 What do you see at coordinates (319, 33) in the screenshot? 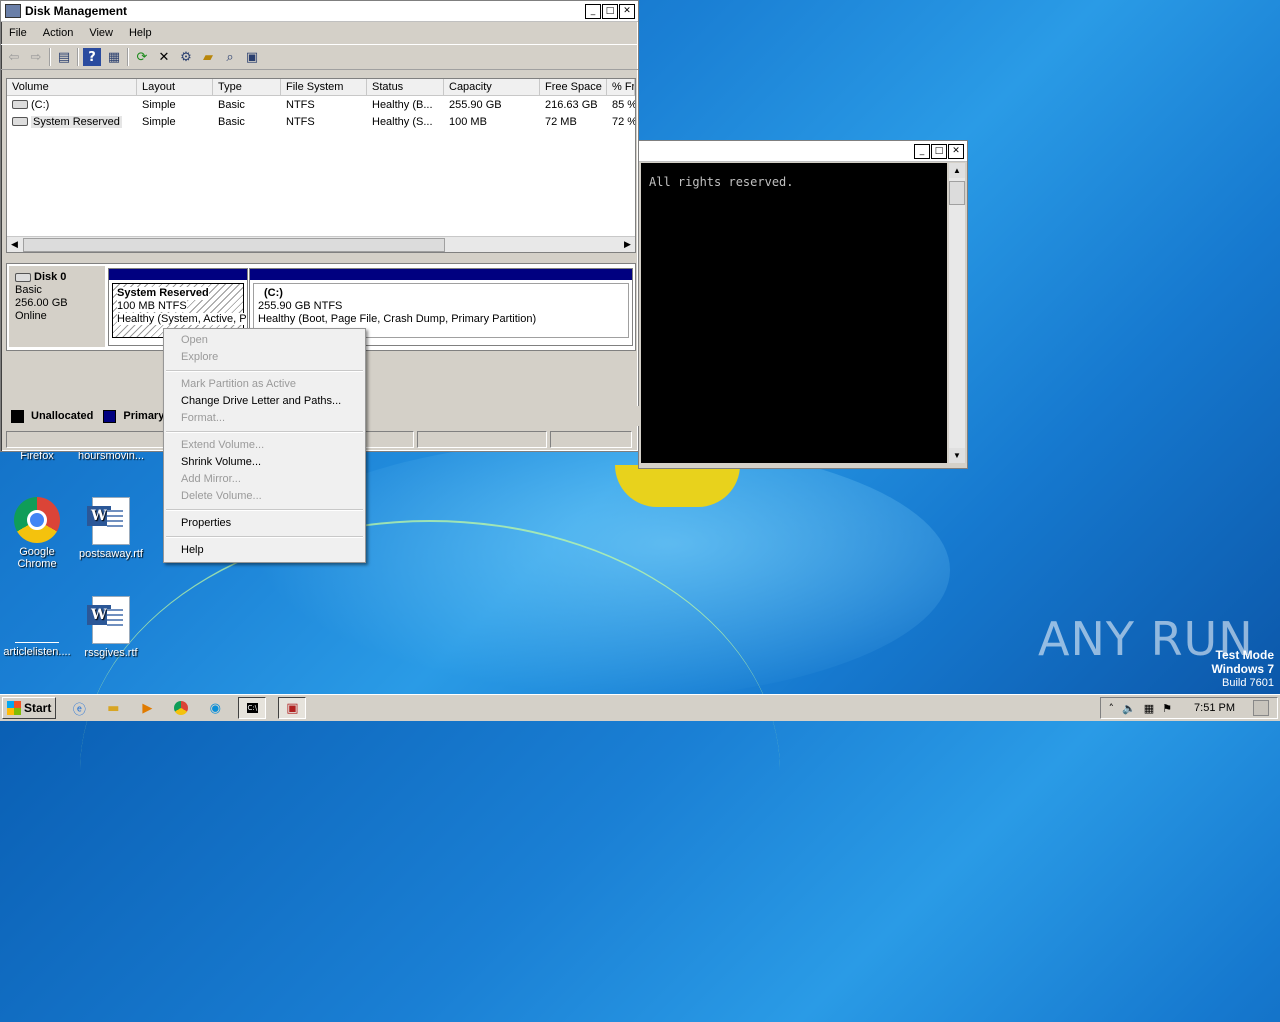
I see `menu-bar: File Action View Help` at bounding box center [319, 33].